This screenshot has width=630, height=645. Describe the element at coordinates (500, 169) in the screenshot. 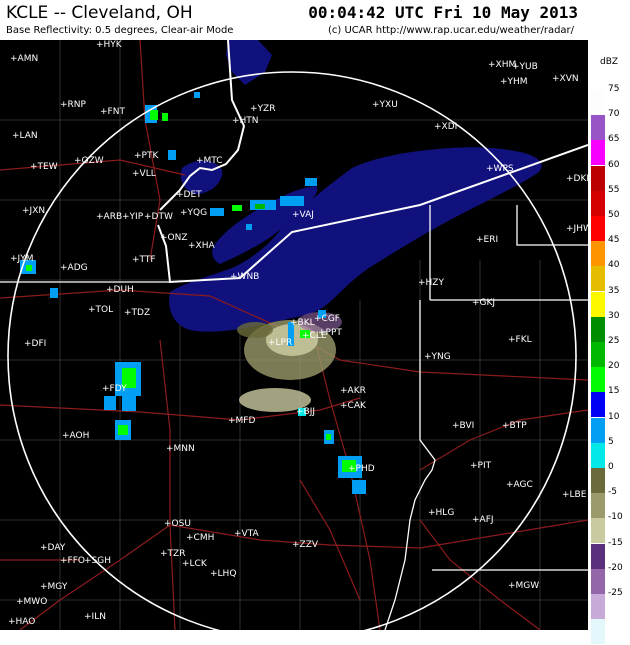

I see `city-label-wps: +WPS` at that location.